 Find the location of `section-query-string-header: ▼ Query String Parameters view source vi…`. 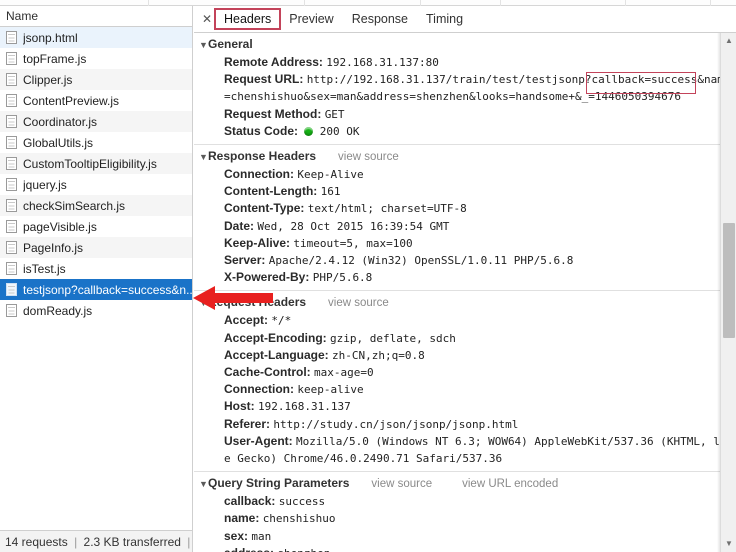

section-query-string-header: ▼ Query String Parameters view source vi… is located at coordinates (465, 484).